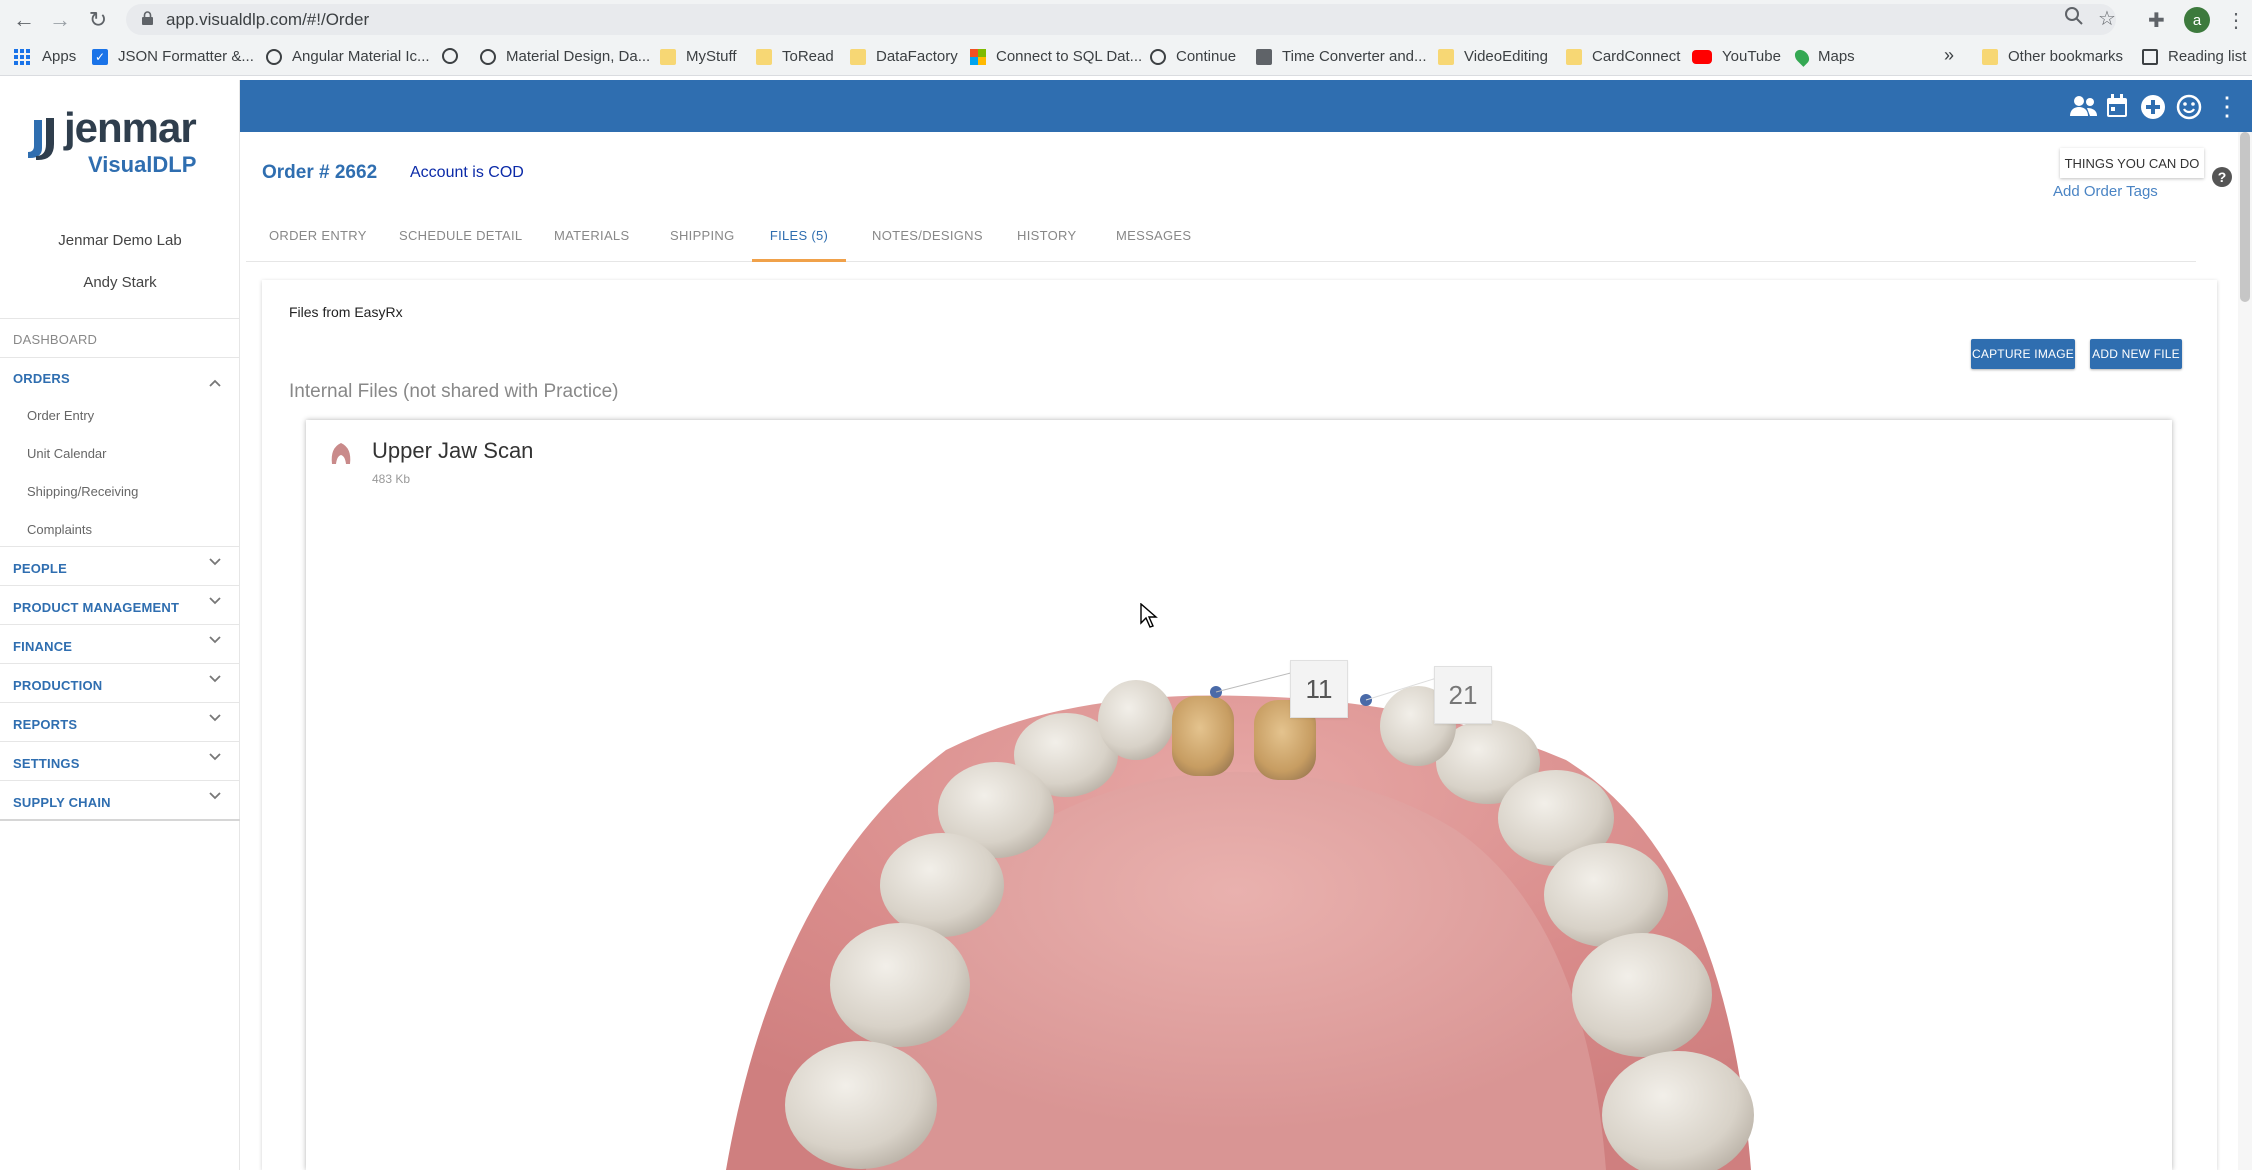  What do you see at coordinates (124, 140) in the screenshot?
I see `jenmar-logo: jenmar VisualDLP` at bounding box center [124, 140].